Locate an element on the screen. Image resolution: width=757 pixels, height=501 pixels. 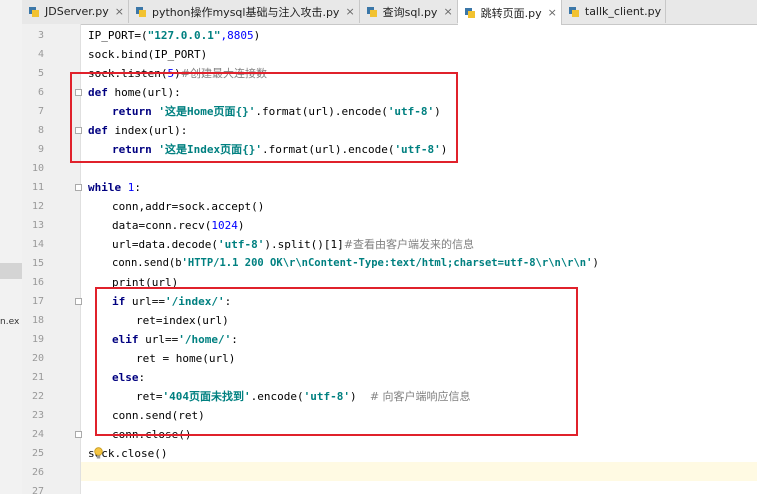
line-number: 21 is located at coordinates (37, 377).